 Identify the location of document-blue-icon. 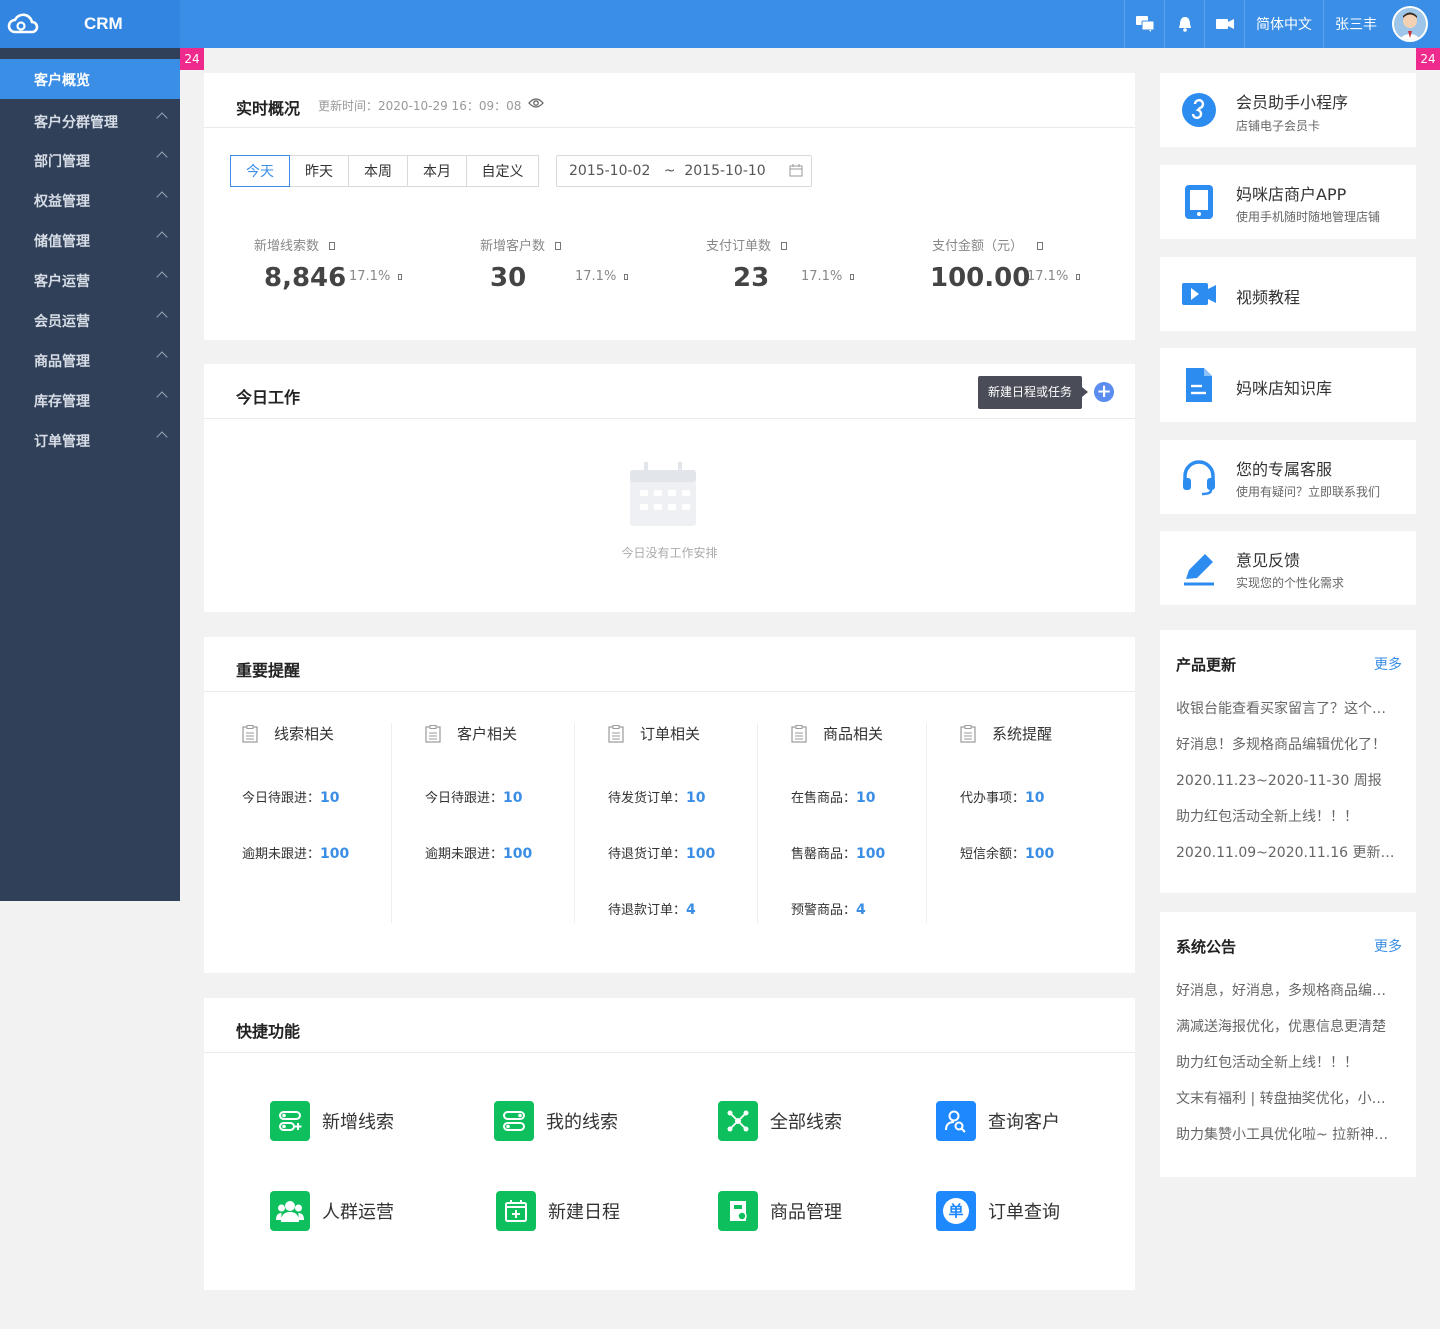
(1199, 385).